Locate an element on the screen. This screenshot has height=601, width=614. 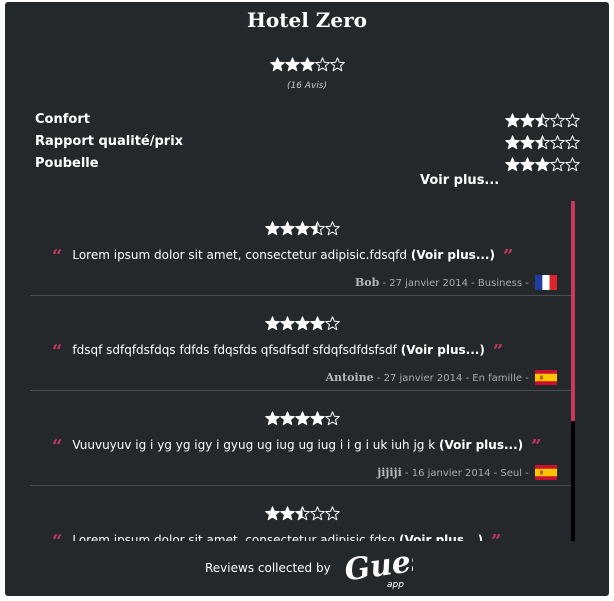
review-author: Antoine is located at coordinates (349, 377).